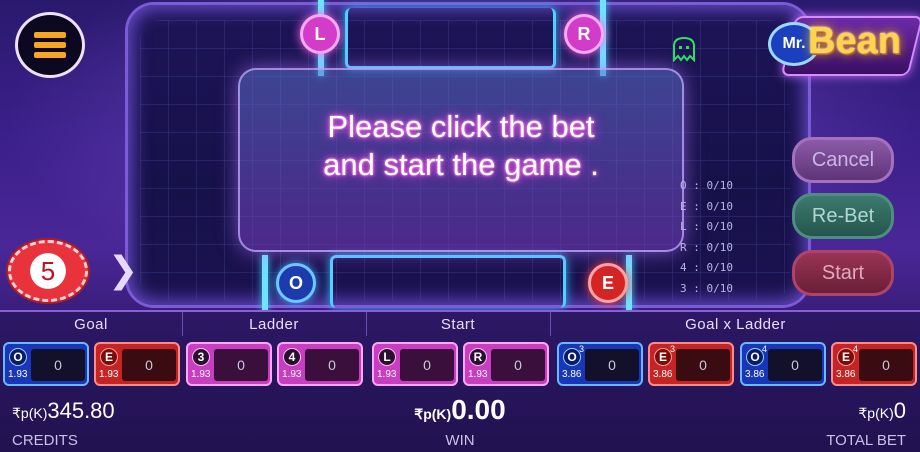 The image size is (920, 452). What do you see at coordinates (18, 357) in the screenshot?
I see `bet-badge: O` at bounding box center [18, 357].